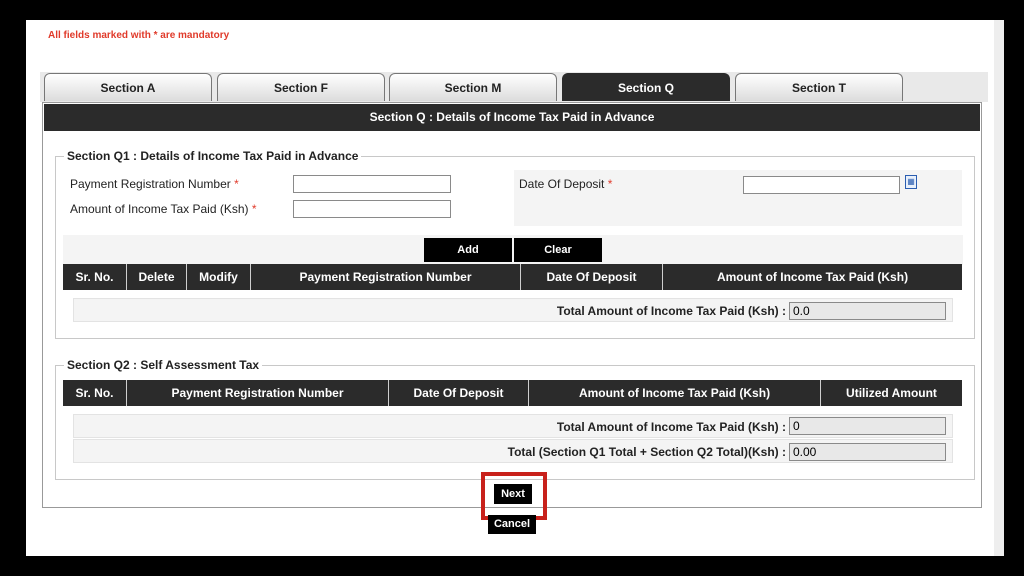 This screenshot has width=1024, height=576. I want to click on cancel-button: Cancel, so click(512, 524).